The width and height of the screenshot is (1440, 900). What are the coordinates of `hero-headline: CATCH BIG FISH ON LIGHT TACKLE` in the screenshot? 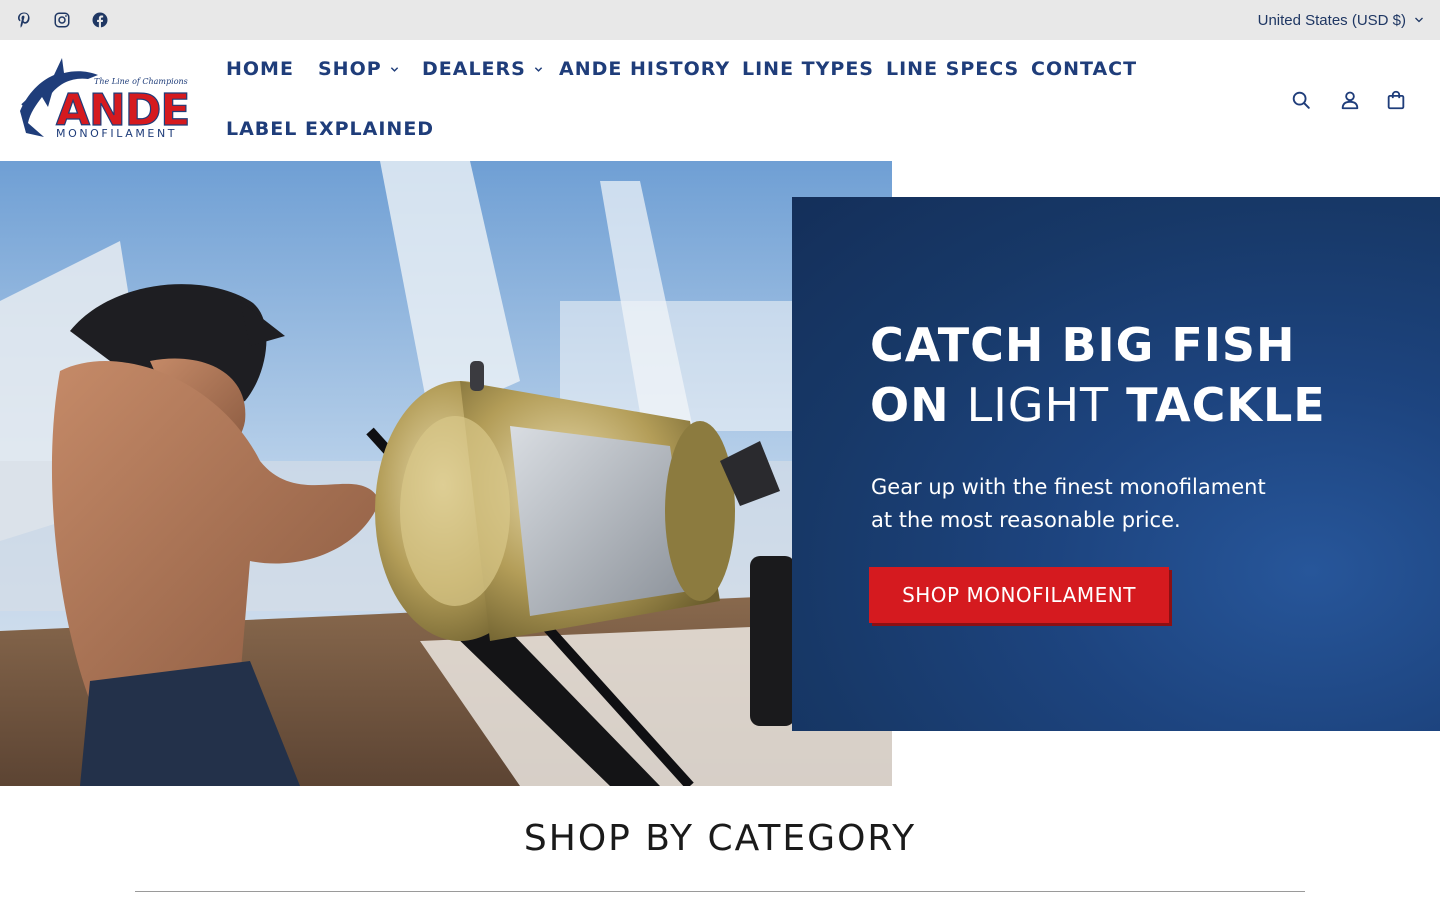 It's located at (1098, 375).